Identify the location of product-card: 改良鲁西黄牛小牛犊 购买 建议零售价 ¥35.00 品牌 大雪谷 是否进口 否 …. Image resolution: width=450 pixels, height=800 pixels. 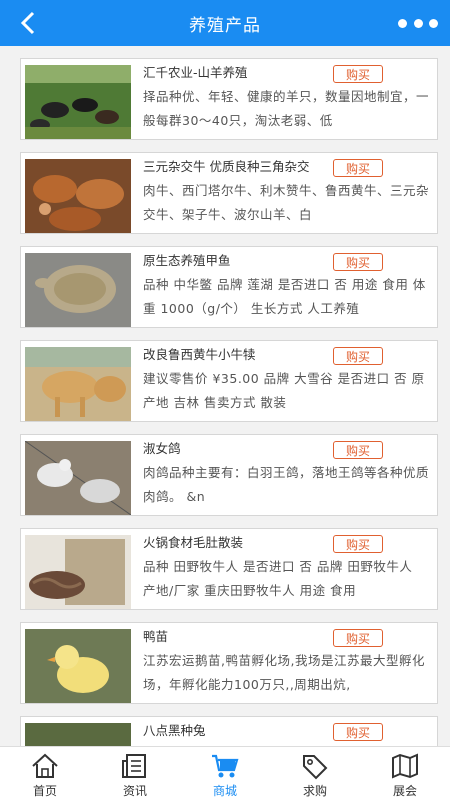
(229, 381).